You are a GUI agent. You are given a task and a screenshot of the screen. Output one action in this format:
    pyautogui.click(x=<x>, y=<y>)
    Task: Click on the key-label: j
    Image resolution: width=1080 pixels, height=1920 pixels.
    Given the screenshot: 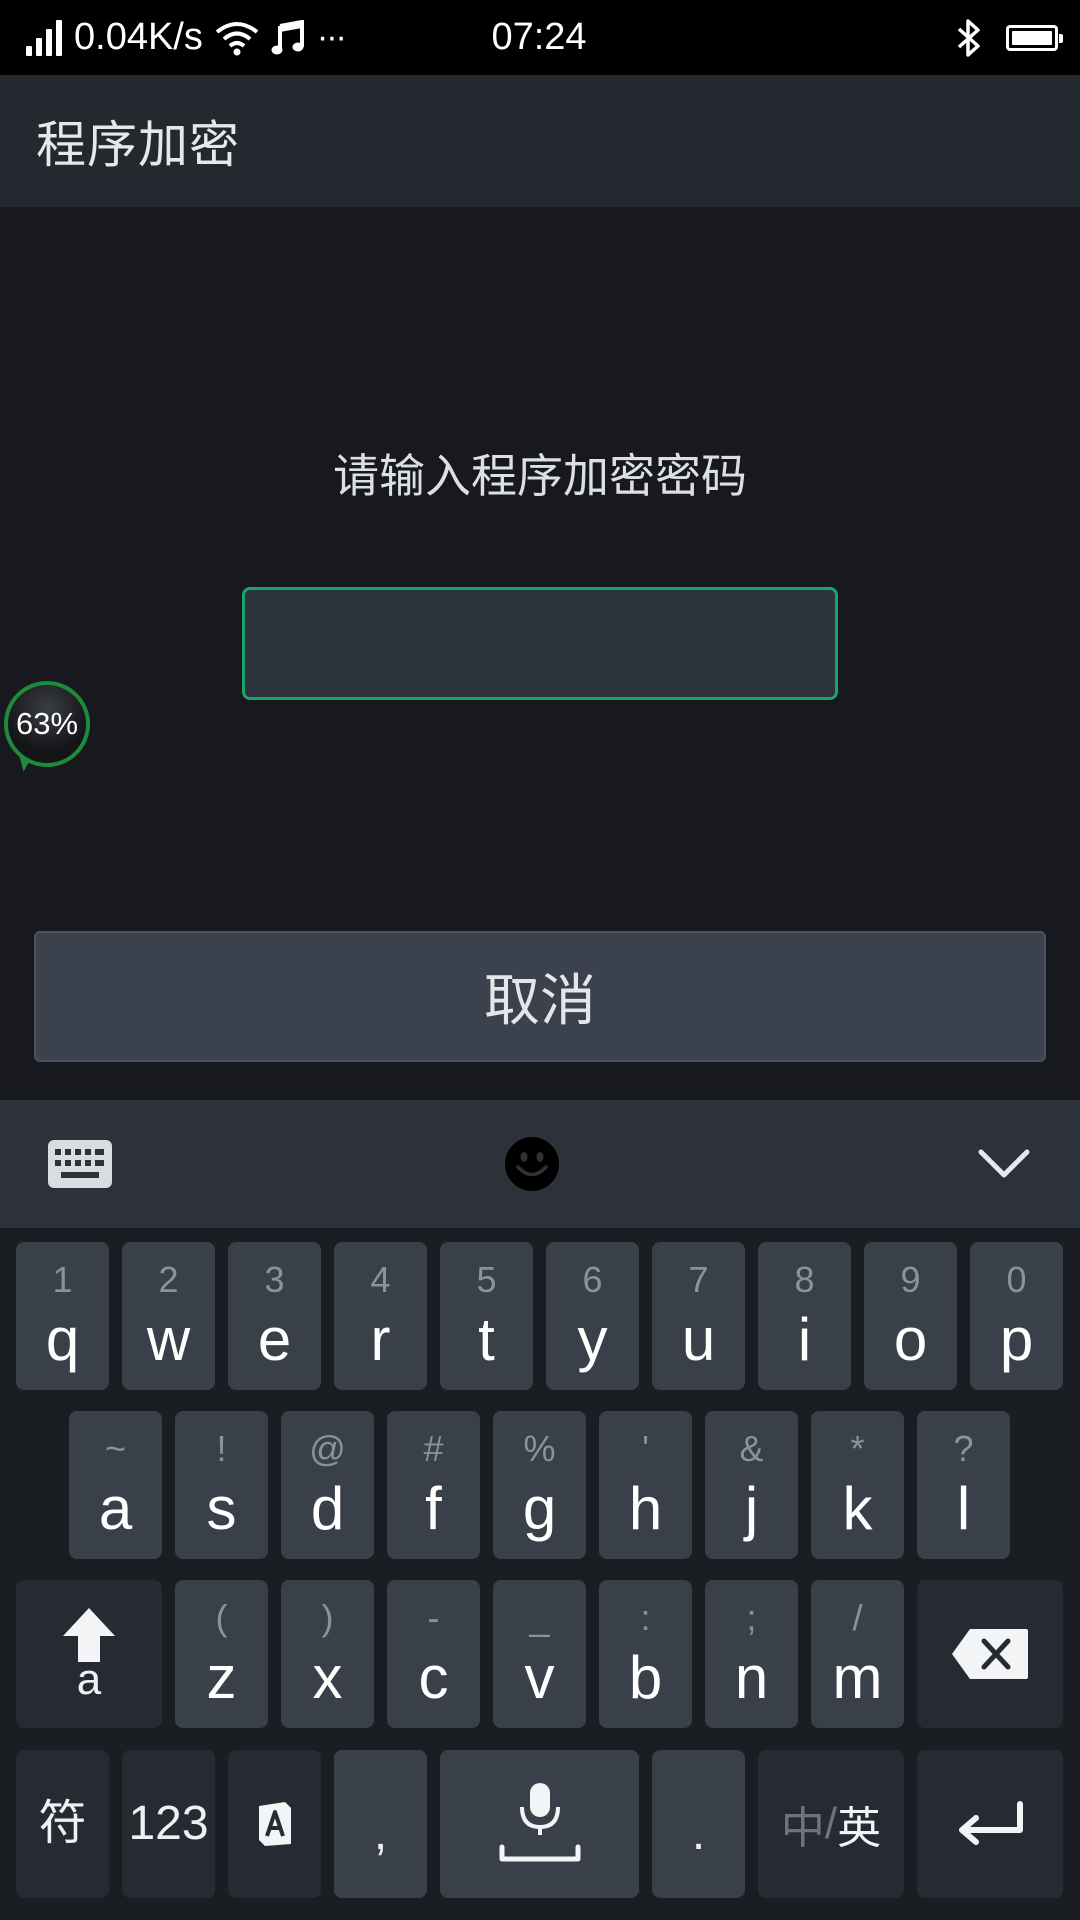 What is the action you would take?
    pyautogui.click(x=751, y=1508)
    